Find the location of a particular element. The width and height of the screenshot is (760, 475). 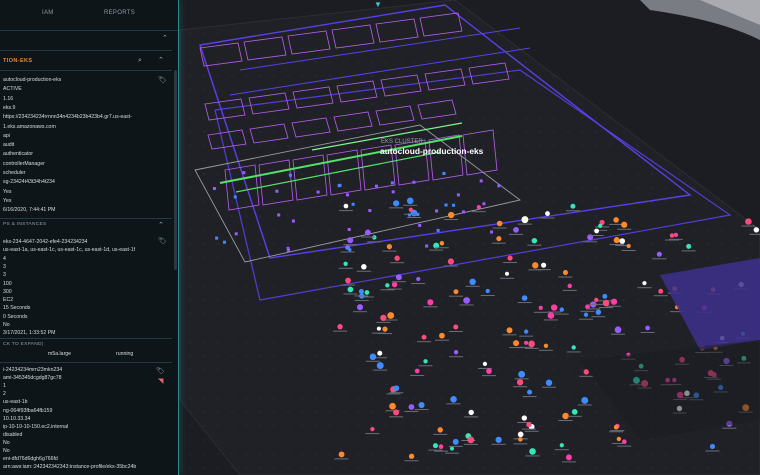

tag-icon-2: 🏷 is located at coordinates (162, 241).